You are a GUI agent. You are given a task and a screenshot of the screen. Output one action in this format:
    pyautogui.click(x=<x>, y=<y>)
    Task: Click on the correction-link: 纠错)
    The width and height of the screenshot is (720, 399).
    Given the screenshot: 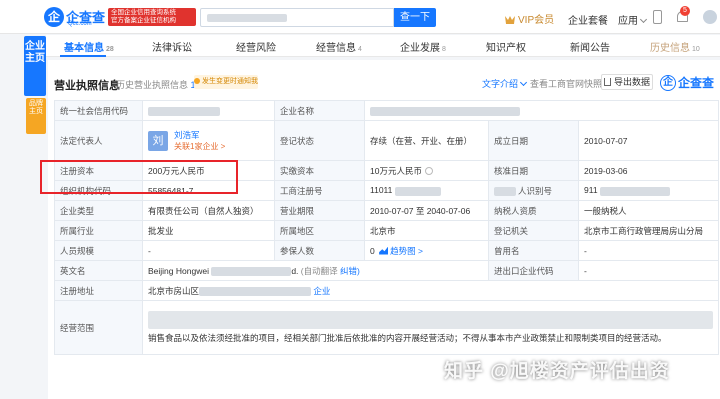 What is the action you would take?
    pyautogui.click(x=350, y=271)
    